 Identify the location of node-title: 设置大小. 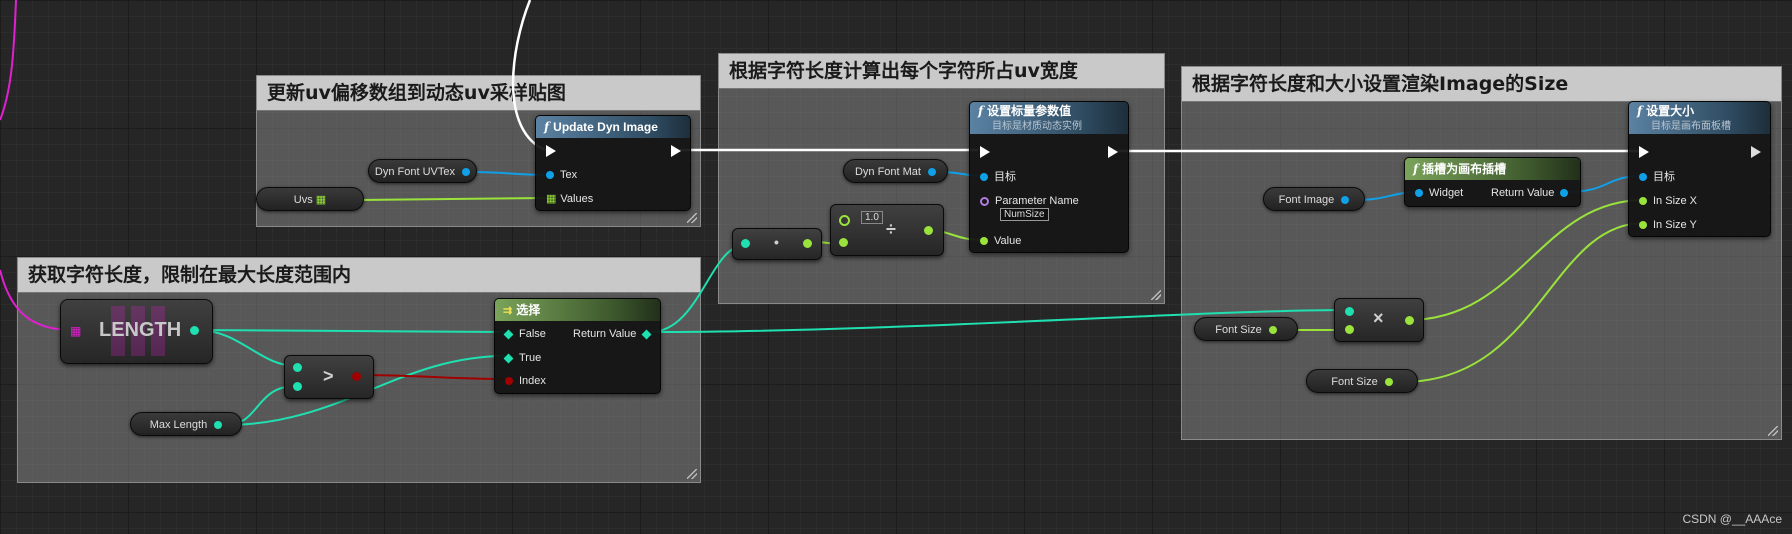
(1670, 111).